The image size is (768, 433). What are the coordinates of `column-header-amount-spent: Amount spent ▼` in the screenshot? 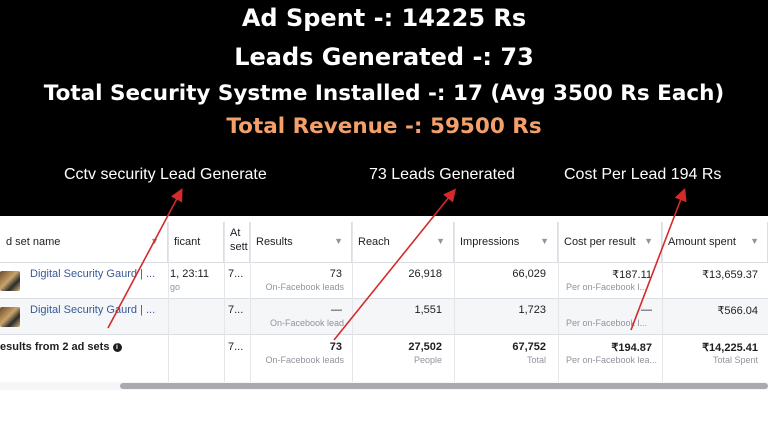 It's located at (715, 242).